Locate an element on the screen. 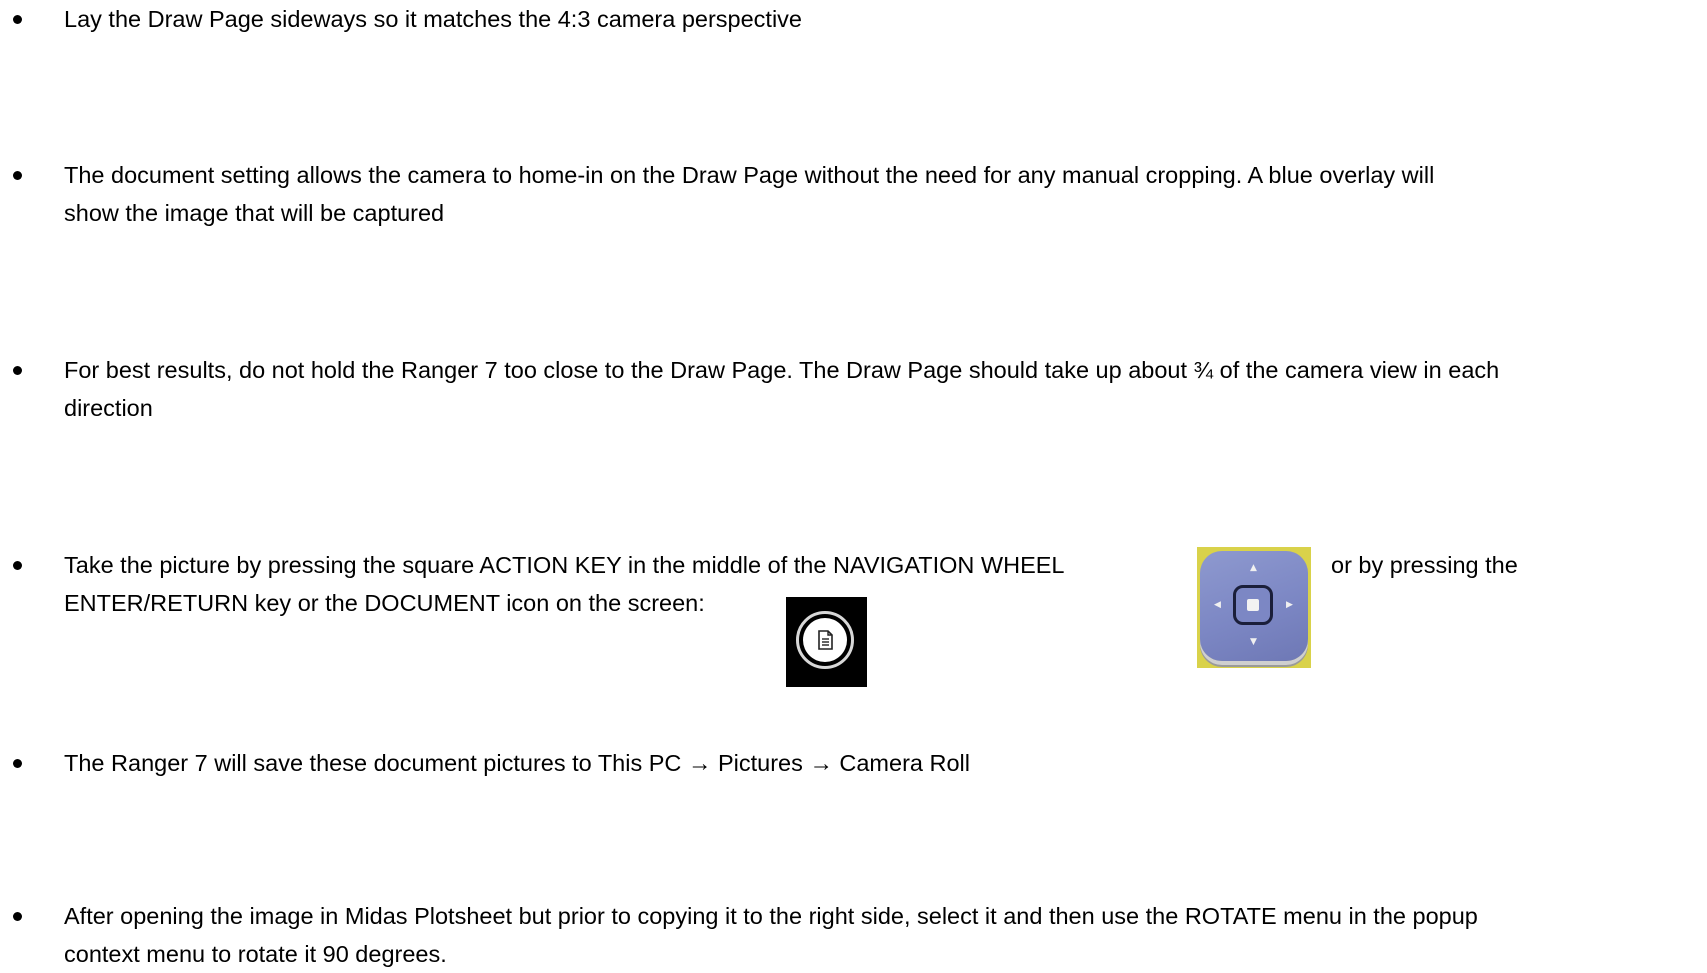  list-item-text: context menu to rotate it 90 degrees. is located at coordinates (255, 954).